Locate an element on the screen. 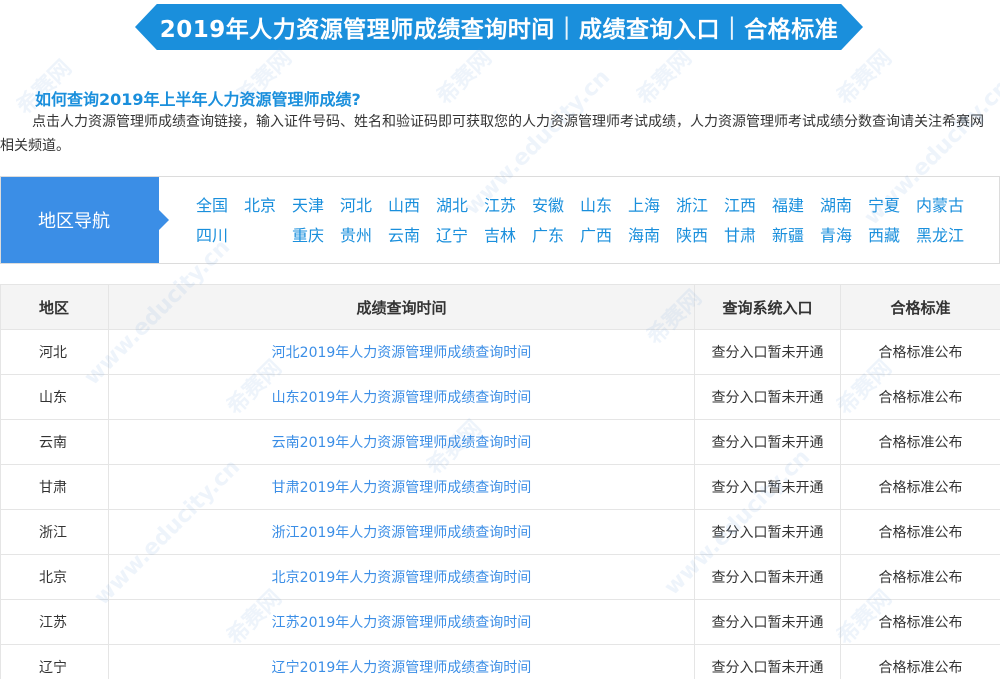 This screenshot has height=679, width=1000. row-query-time: 浙江2019年人力资源管理师成绩查询时间 is located at coordinates (401, 532).